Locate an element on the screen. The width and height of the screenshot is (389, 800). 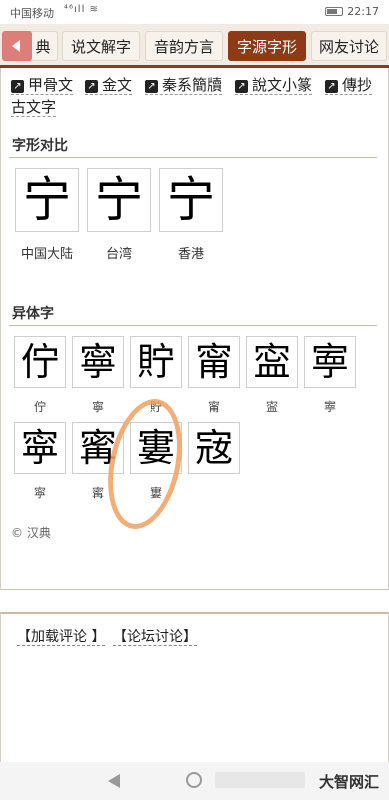
link-label: 【论坛讨论】 is located at coordinates (155, 637).